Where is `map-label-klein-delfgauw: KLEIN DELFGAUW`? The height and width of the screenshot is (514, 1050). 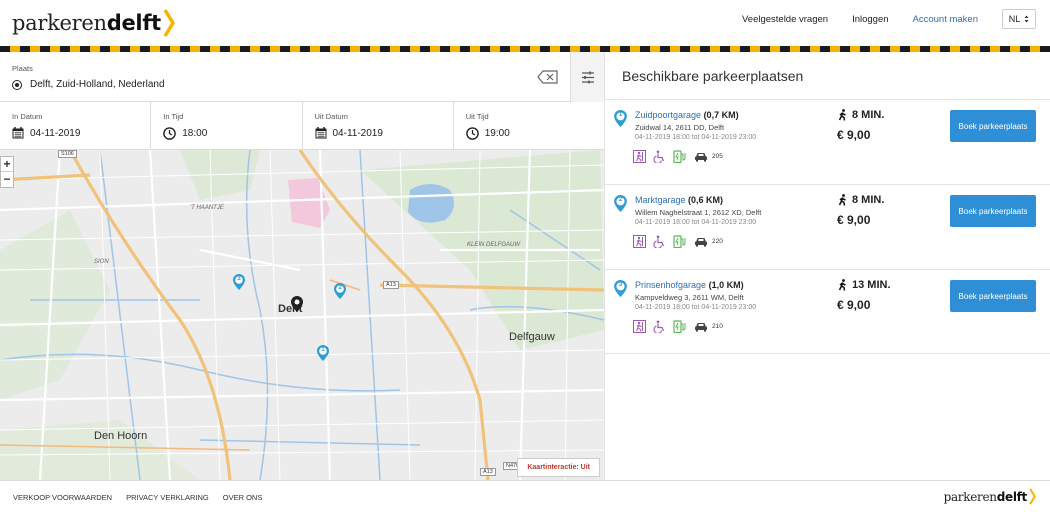
map-label-klein-delfgauw: KLEIN DELFGAUW is located at coordinates (494, 245).